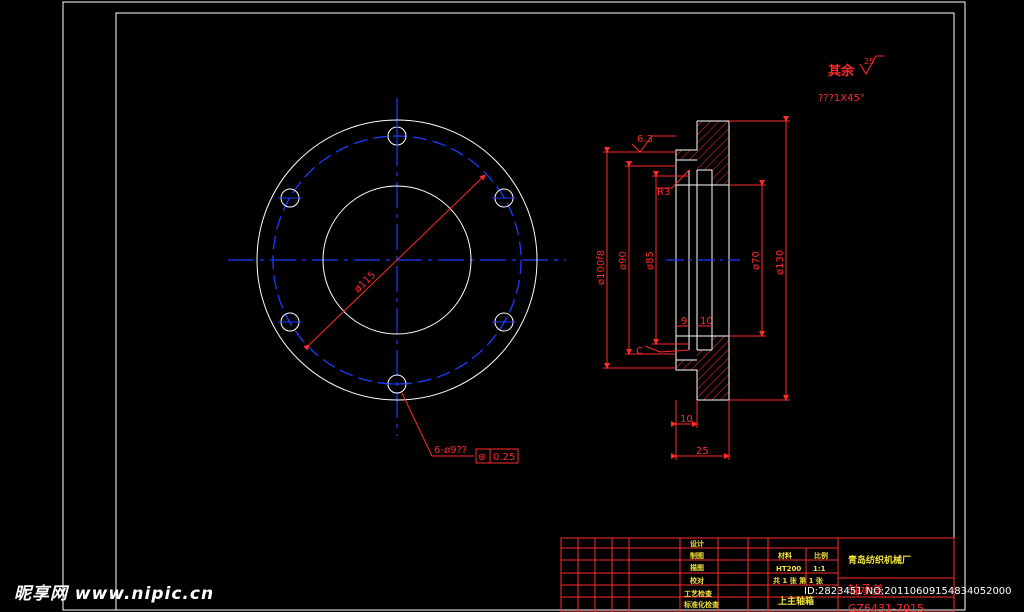  What do you see at coordinates (702, 451) in the screenshot?
I see `dim-25: 25` at bounding box center [702, 451].